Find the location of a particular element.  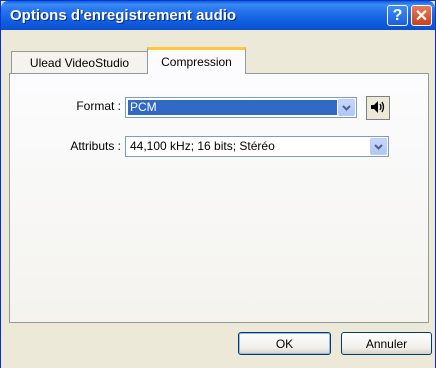

format-value: PCM is located at coordinates (232, 107).